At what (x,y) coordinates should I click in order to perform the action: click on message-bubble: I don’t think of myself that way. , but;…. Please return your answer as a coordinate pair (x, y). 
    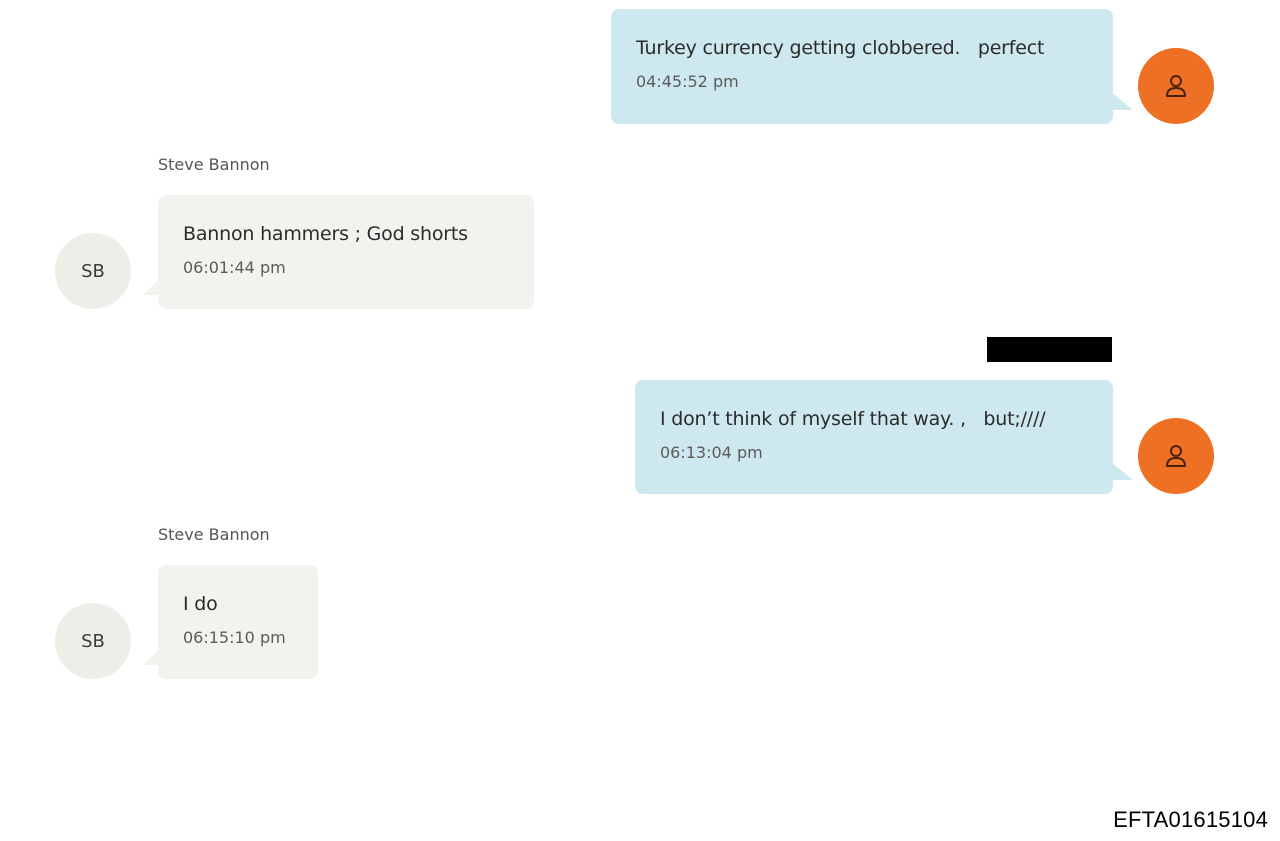
    Looking at the image, I should click on (874, 437).